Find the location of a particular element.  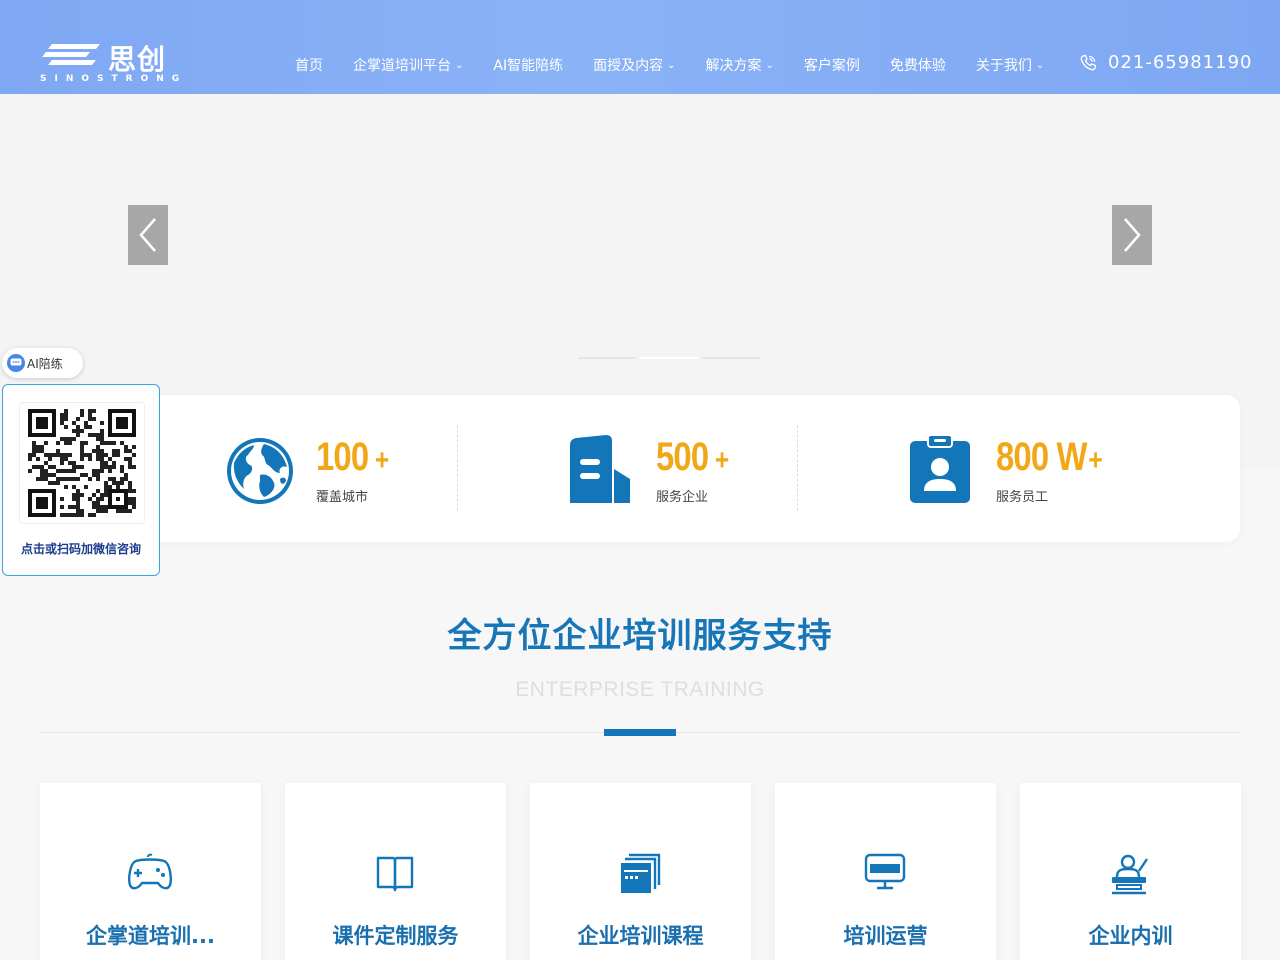

chevron-right-icon is located at coordinates (1132, 235).